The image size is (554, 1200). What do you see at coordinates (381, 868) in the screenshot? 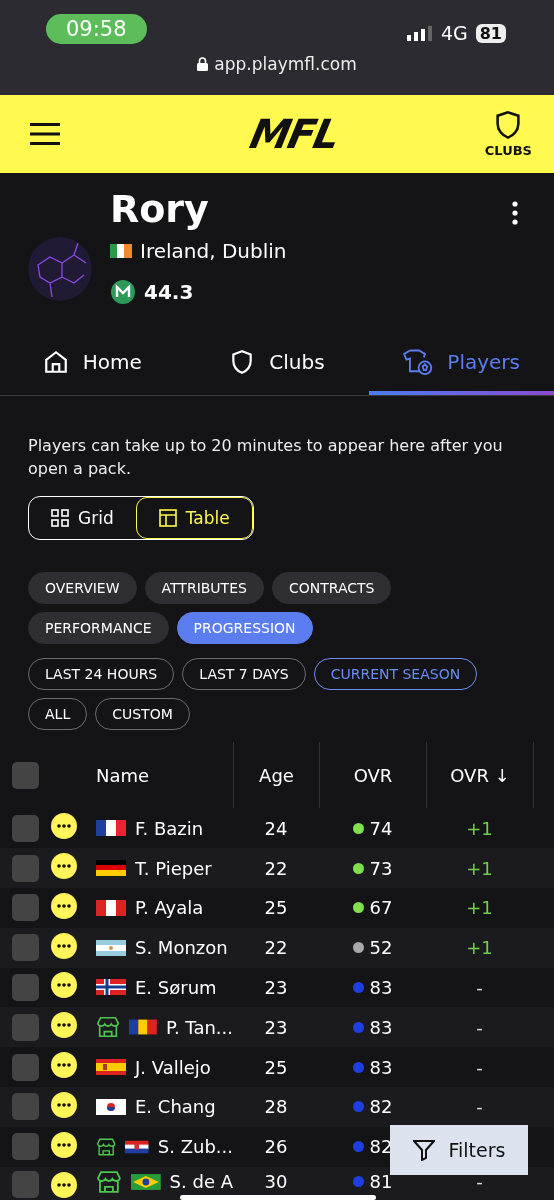
I see `ovr-value: 73` at bounding box center [381, 868].